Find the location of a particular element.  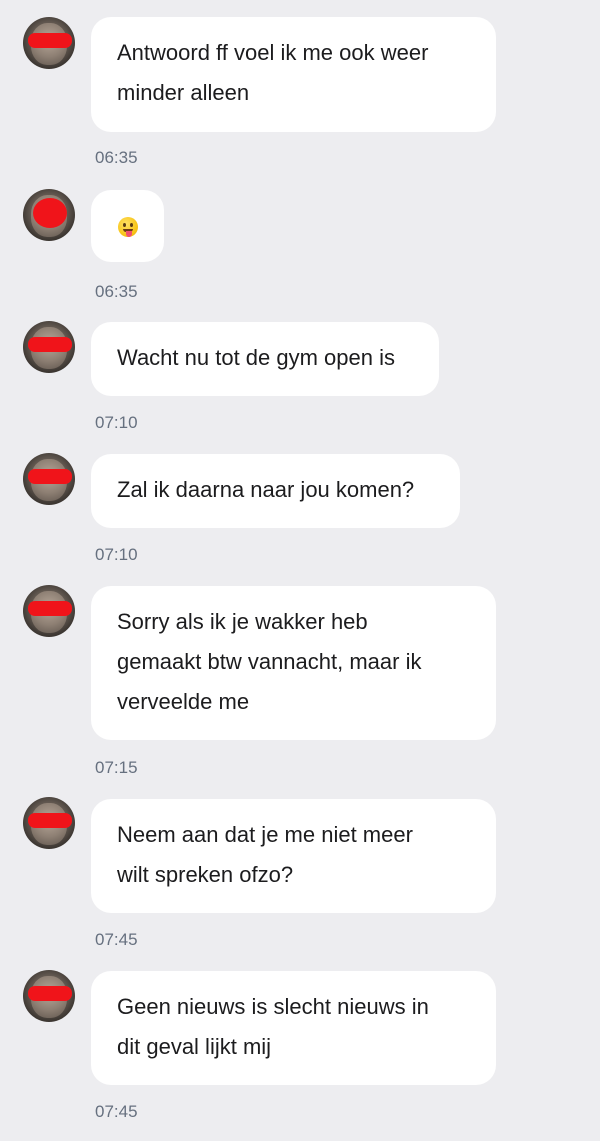

message-bubble: Zal ik daarna naar jou komen? is located at coordinates (275, 491).